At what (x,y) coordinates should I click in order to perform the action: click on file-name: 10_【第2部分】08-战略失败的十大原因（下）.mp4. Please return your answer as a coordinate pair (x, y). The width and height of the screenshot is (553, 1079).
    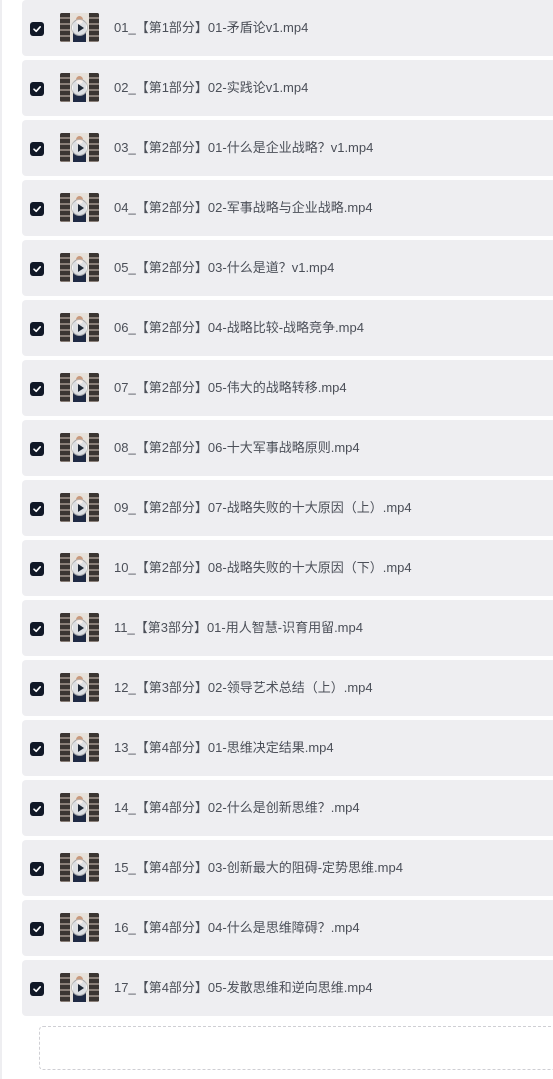
    Looking at the image, I should click on (263, 567).